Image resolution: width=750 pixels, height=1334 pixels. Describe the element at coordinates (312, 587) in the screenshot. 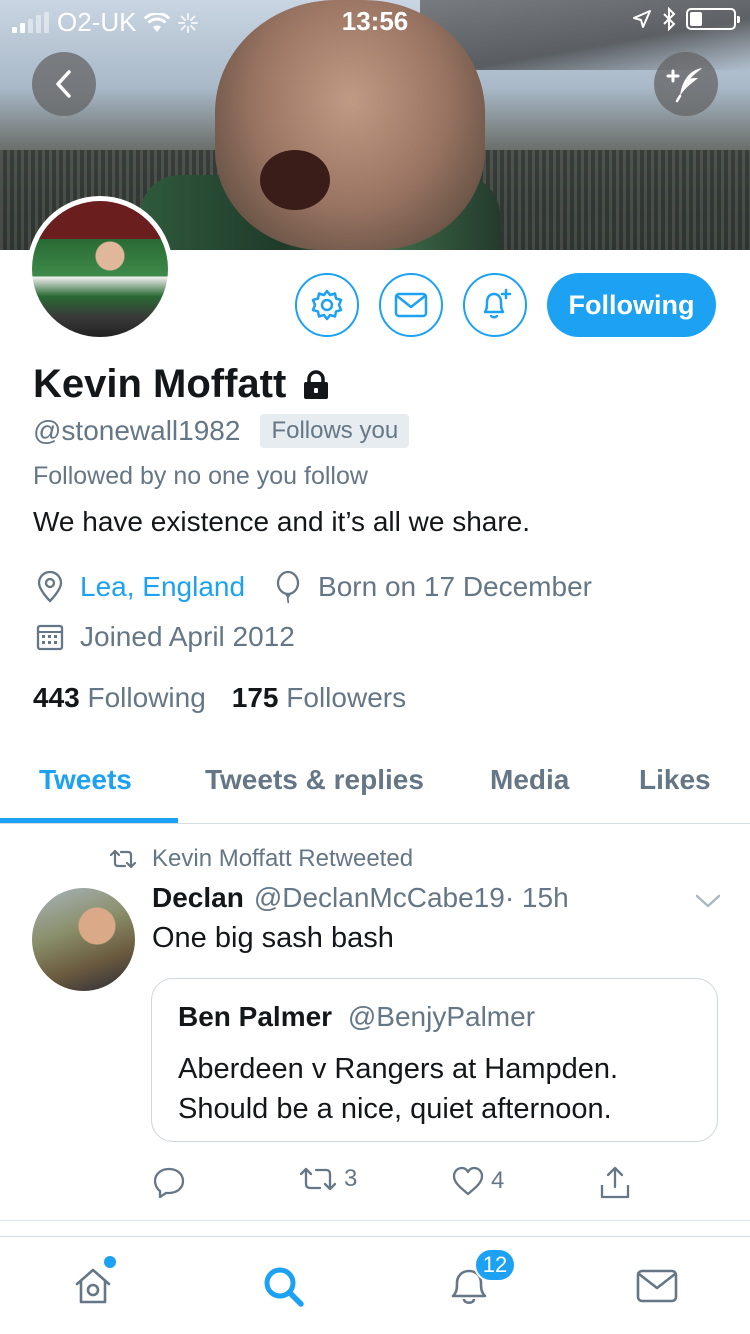

I see `profile-meta-row: Lea, England Born on 17 December` at that location.